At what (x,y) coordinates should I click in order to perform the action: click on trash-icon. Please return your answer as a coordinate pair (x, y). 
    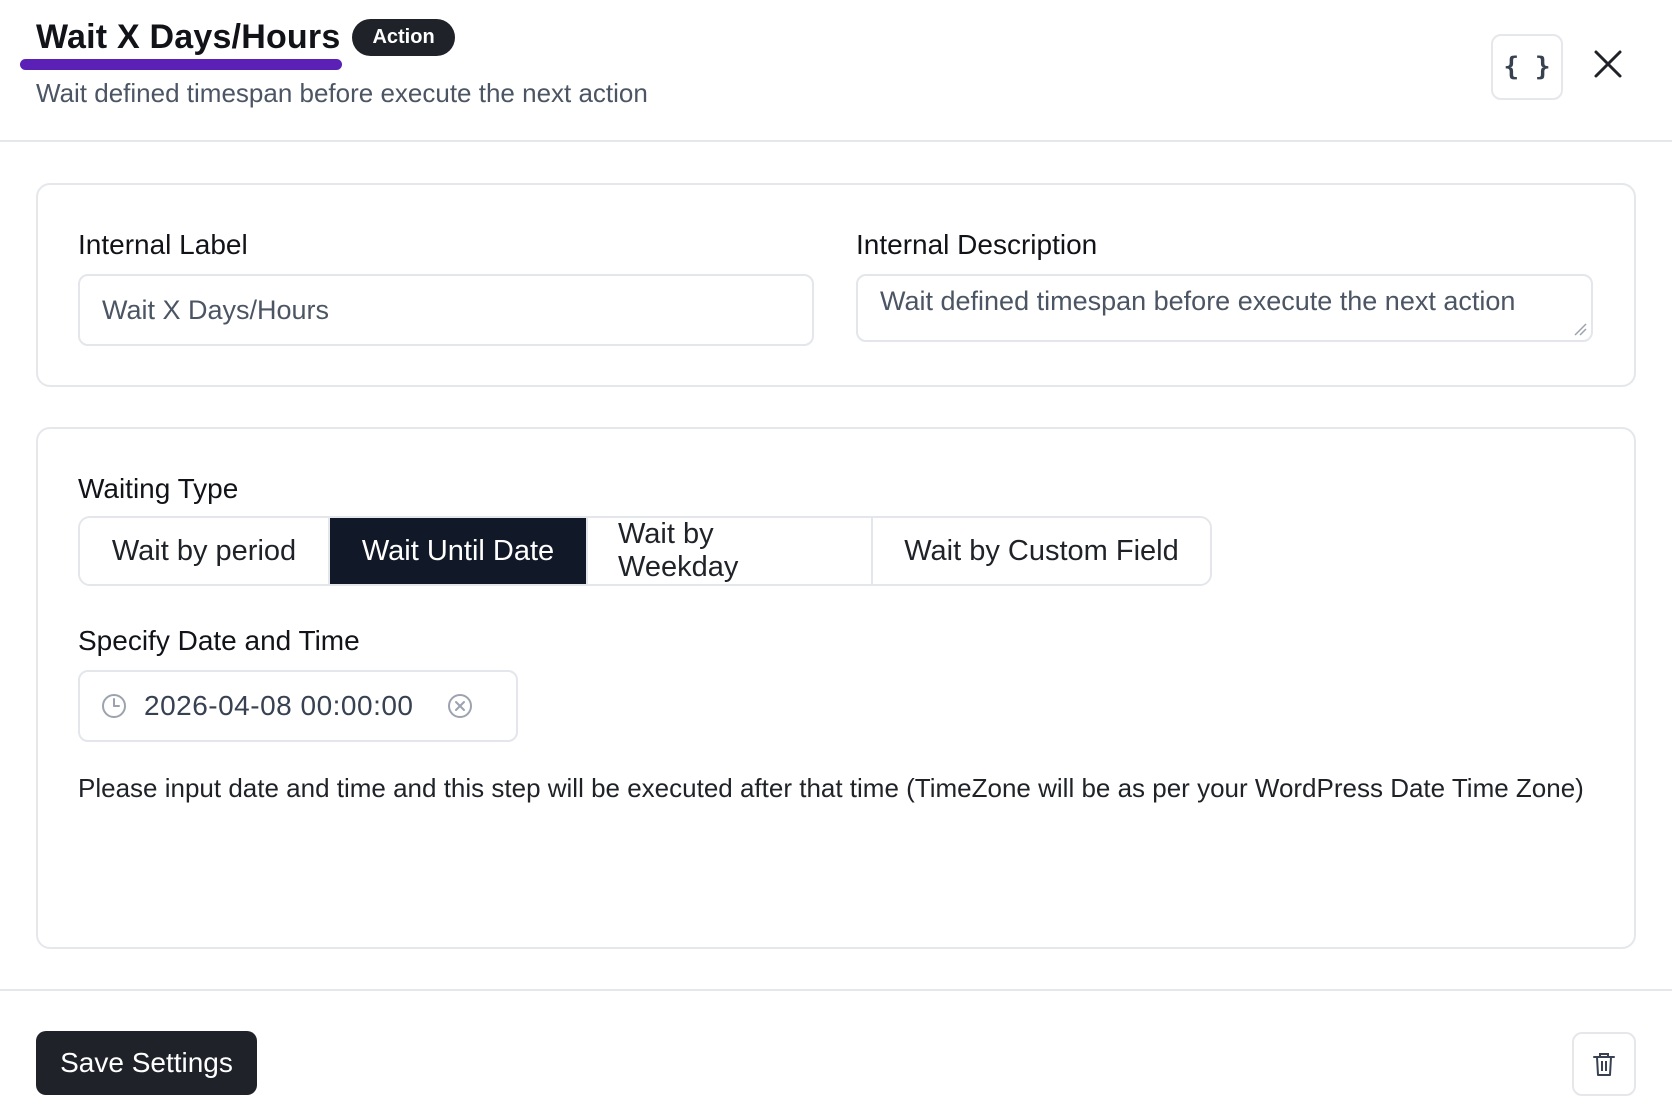
    Looking at the image, I should click on (1604, 1064).